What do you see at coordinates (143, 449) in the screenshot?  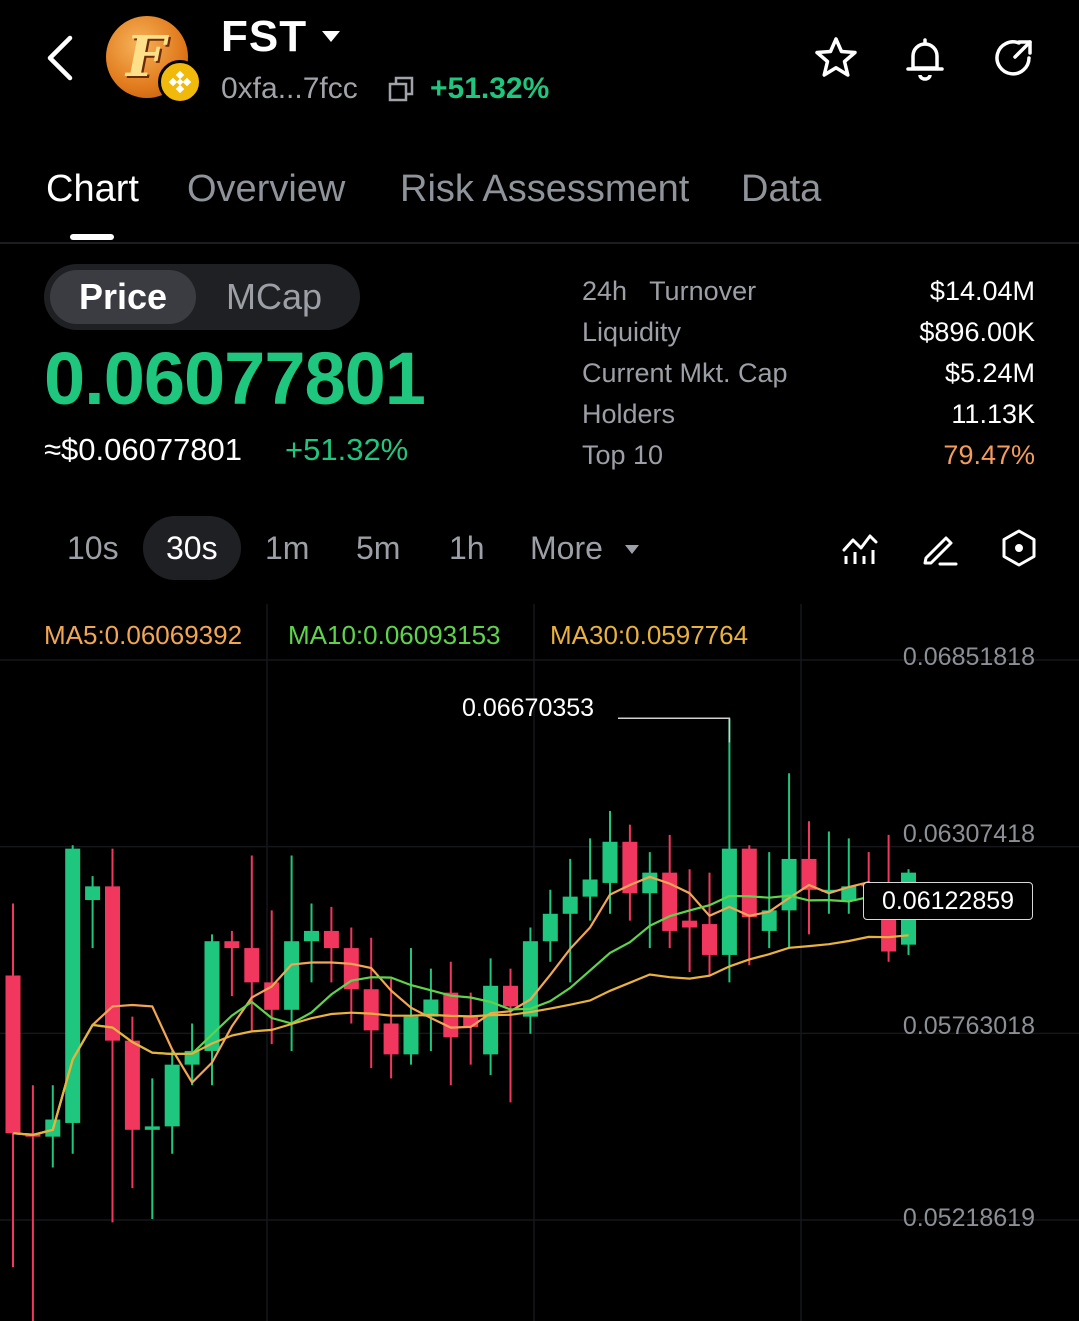 I see `usd-price: ≈$0.06077801` at bounding box center [143, 449].